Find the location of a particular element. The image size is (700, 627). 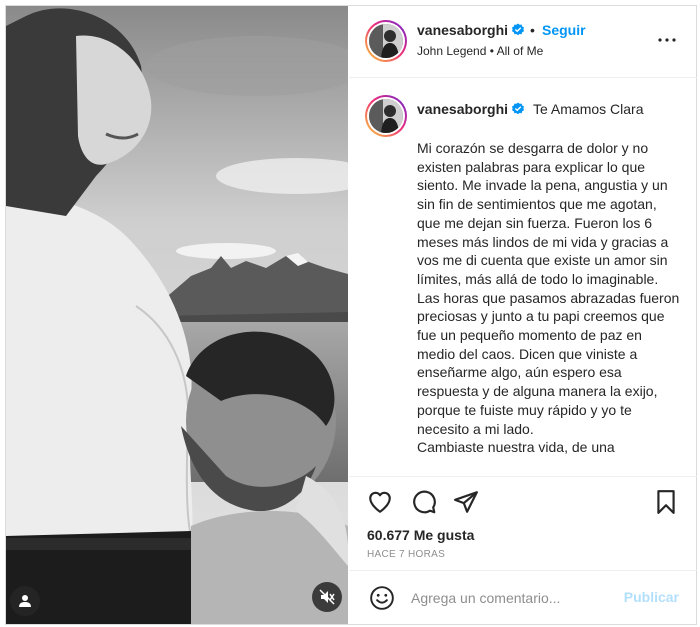

tag-button is located at coordinates (25, 601).